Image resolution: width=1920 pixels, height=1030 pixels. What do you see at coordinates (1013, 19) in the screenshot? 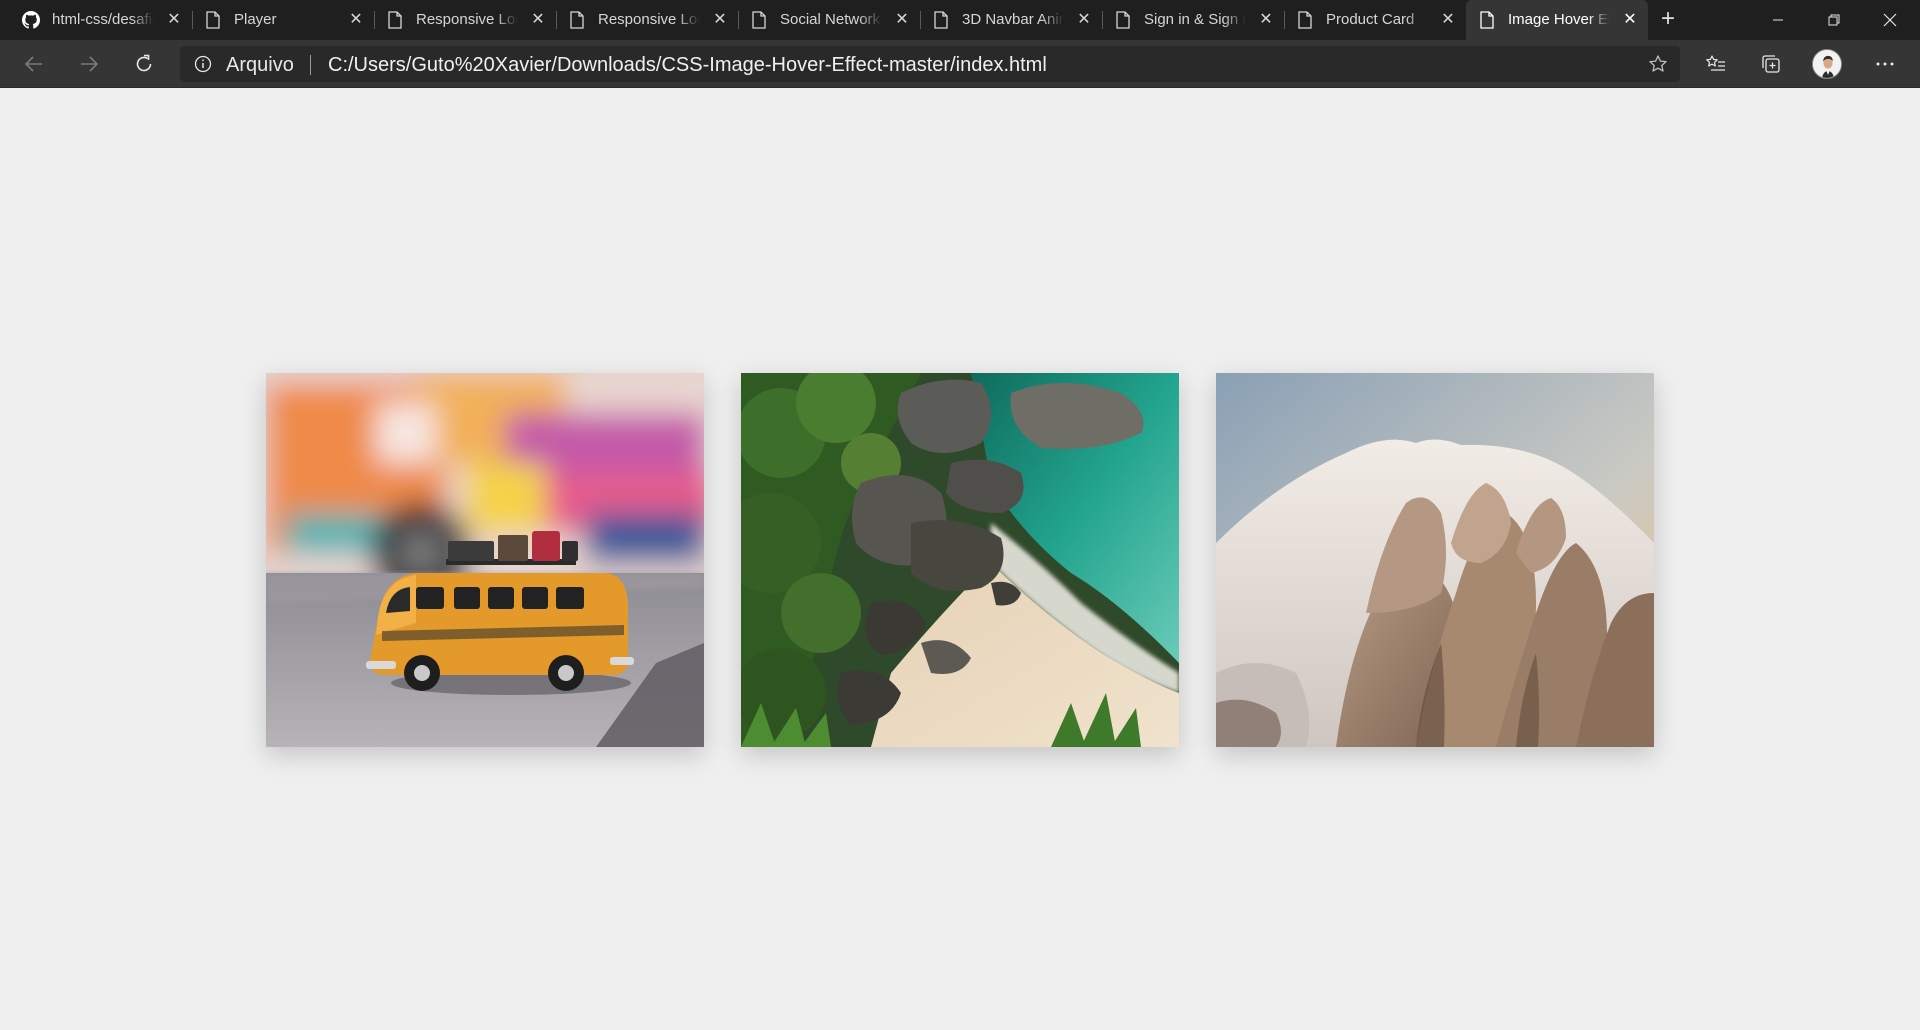
I see `tab-title: 3D Navbar Animation` at bounding box center [1013, 19].